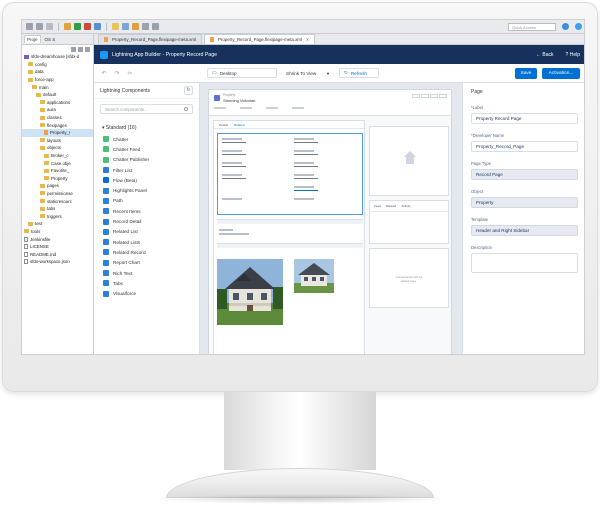  What do you see at coordinates (377, 206) in the screenshot?
I see `tab-feed: Feed` at bounding box center [377, 206].